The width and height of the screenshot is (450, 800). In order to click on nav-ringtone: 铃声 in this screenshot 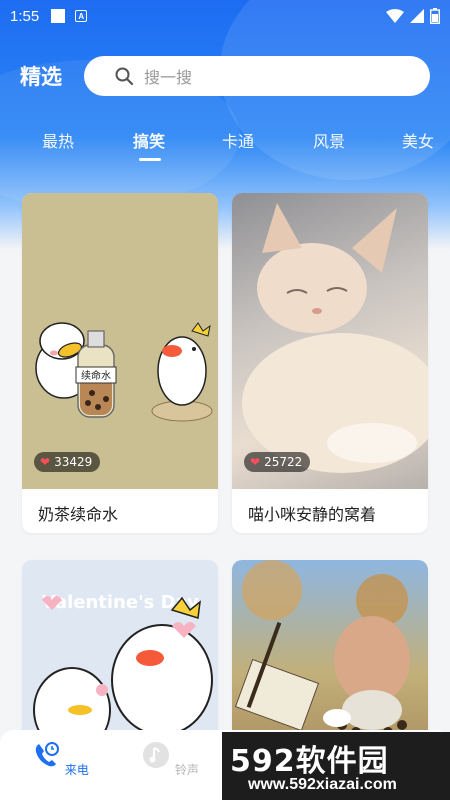, I will do `click(170, 759)`.